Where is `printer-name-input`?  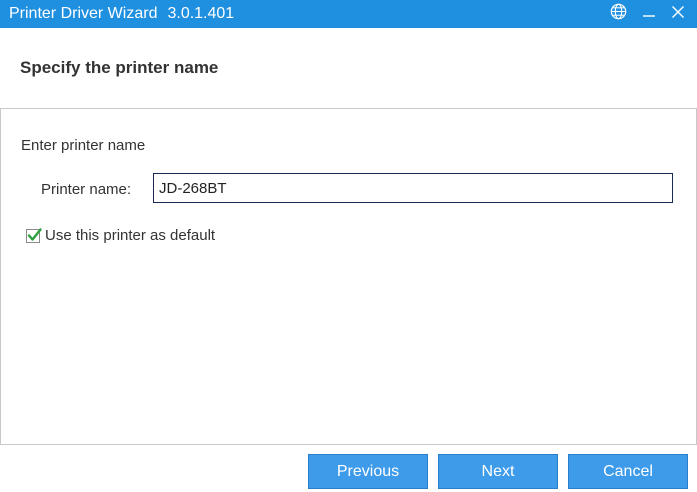
printer-name-input is located at coordinates (413, 188).